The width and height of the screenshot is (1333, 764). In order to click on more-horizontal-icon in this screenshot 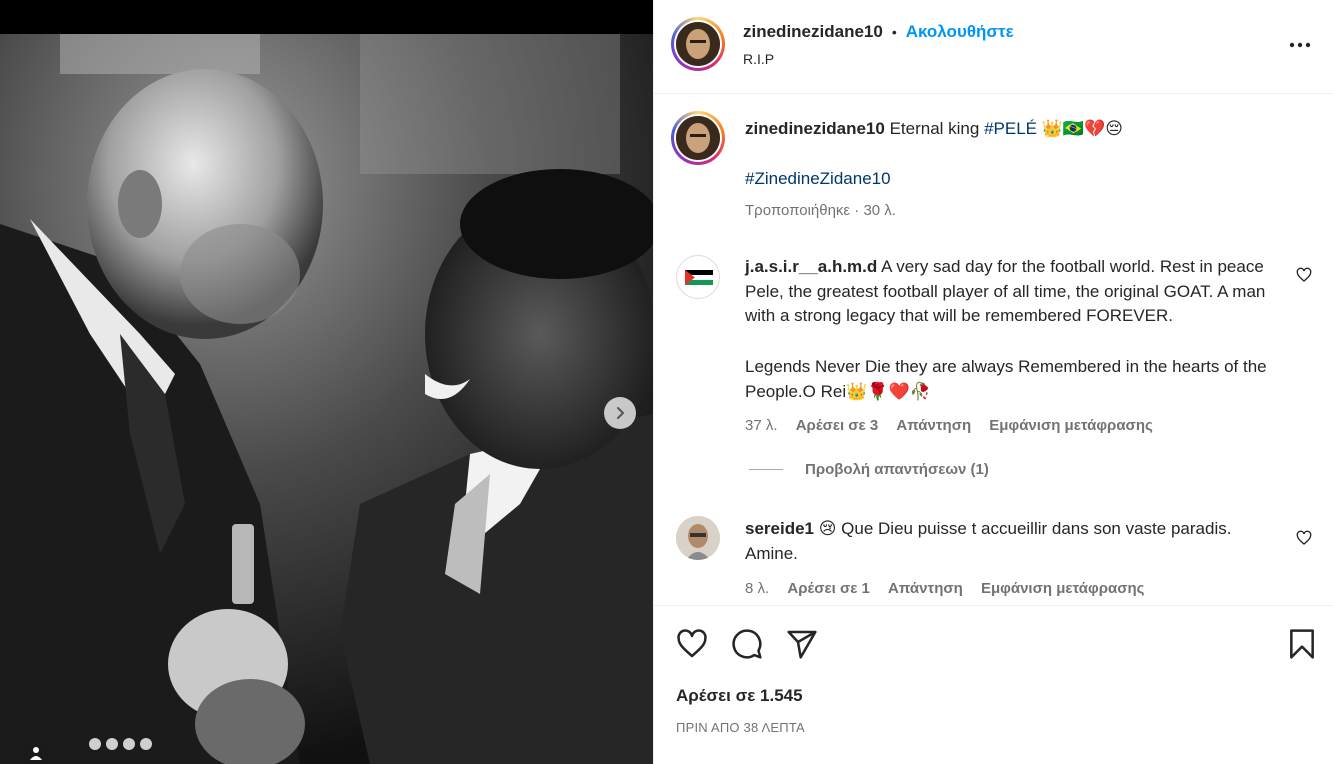, I will do `click(1301, 45)`.